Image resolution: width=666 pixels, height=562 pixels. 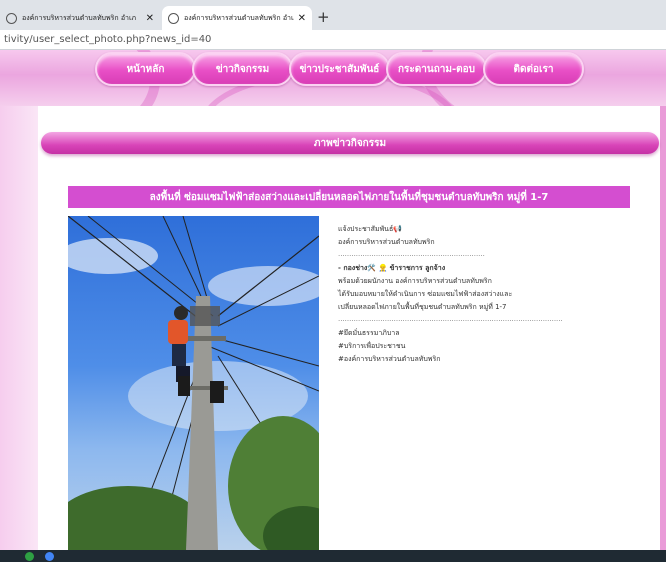 I want to click on nav-pr-news-button: ข่าวประชาสัมพันธ์, so click(x=339, y=69).